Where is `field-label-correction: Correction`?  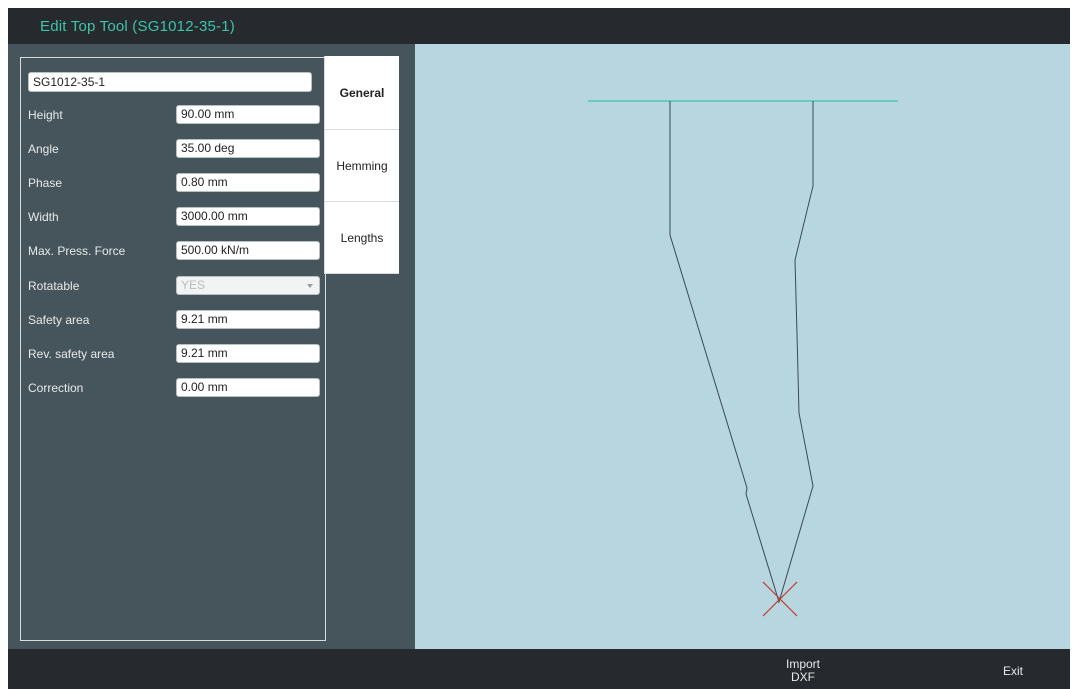 field-label-correction: Correction is located at coordinates (56, 388).